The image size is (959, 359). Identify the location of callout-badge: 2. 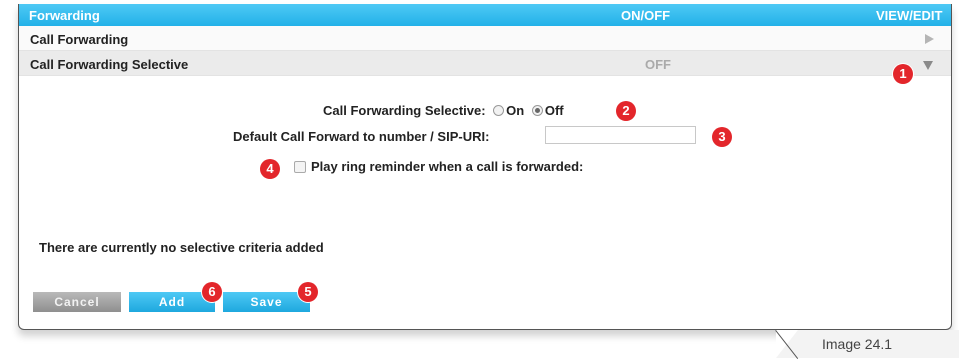
(626, 111).